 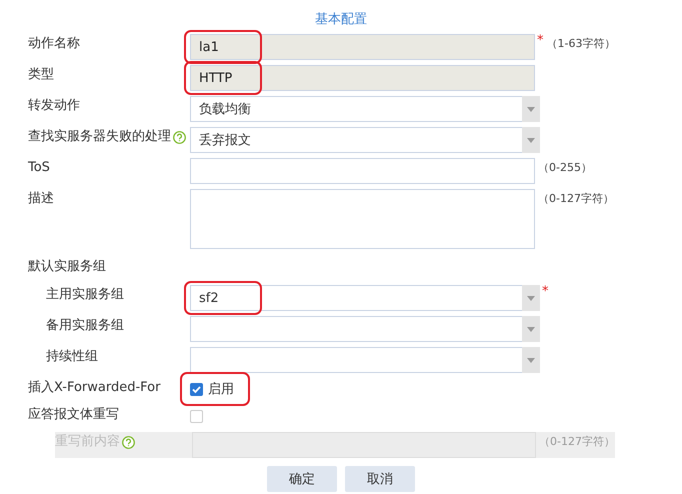 What do you see at coordinates (54, 44) in the screenshot?
I see `field-label: 动作名称` at bounding box center [54, 44].